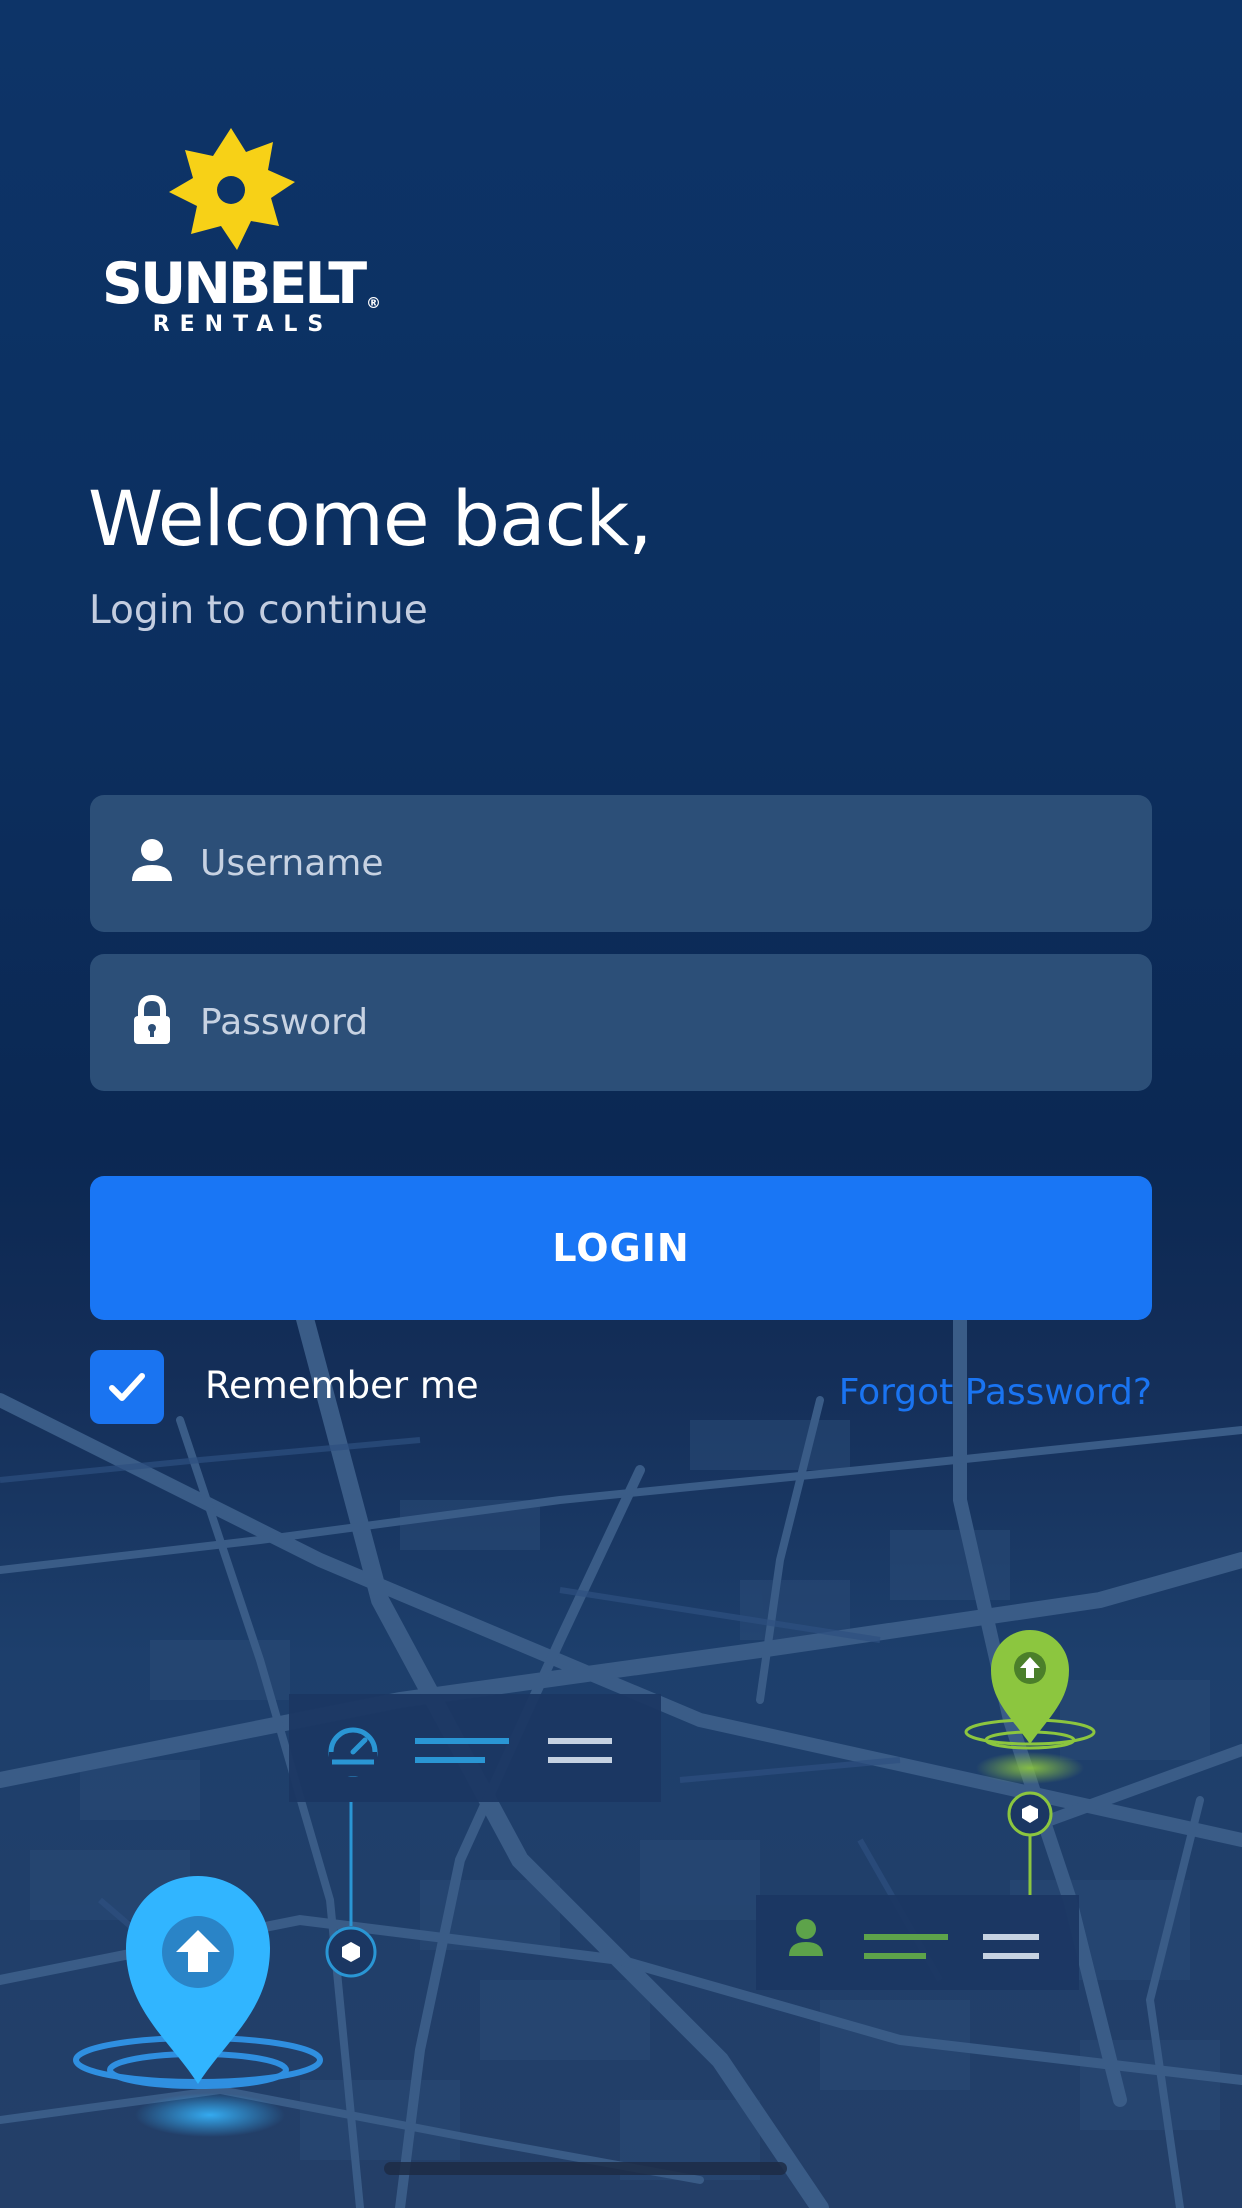  Describe the element at coordinates (995, 1392) in the screenshot. I see `forgot-password-link: Forgot Password?` at that location.